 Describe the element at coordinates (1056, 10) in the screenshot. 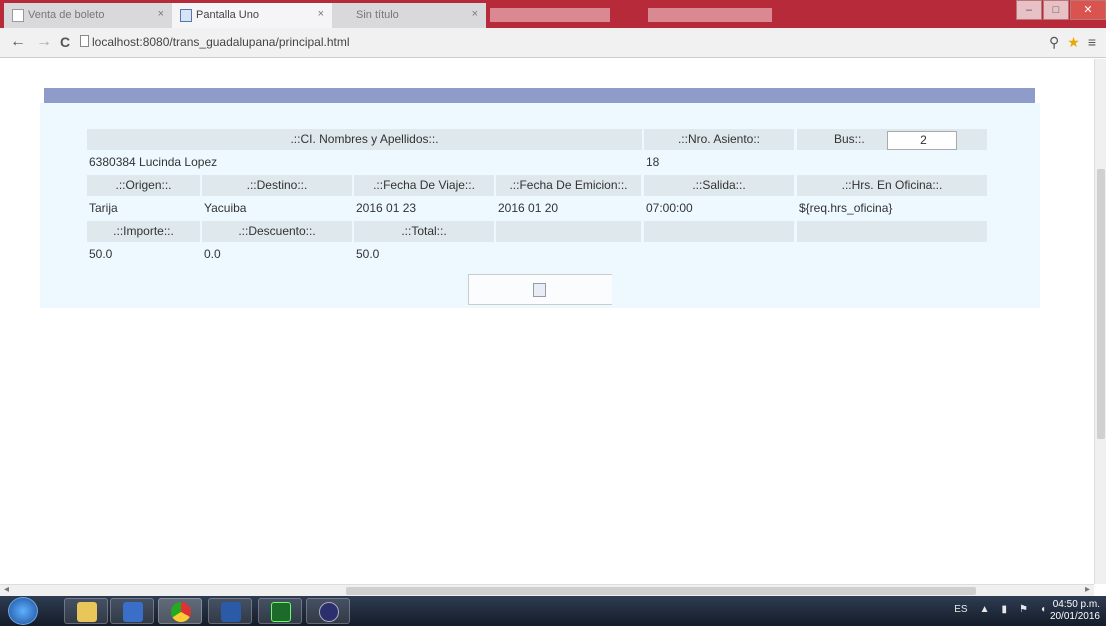

I see `maximize-button: □` at that location.